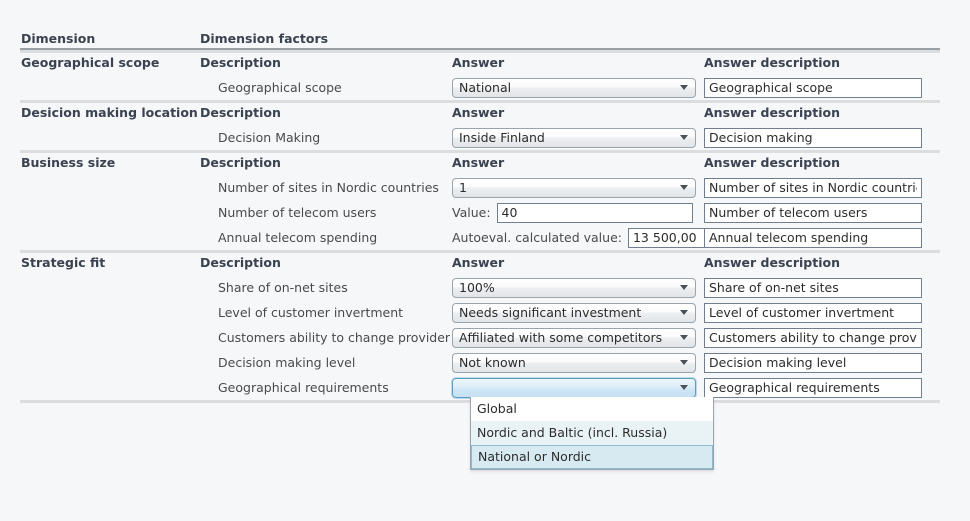  I want to click on answer-cell: 100%, so click(578, 287).